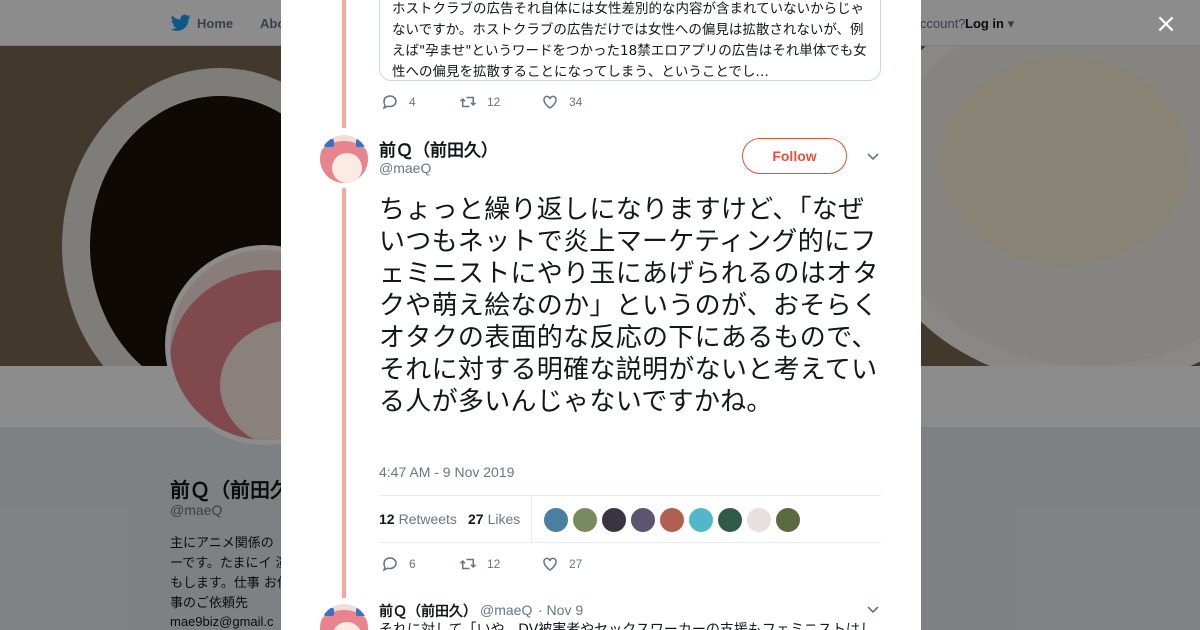 This screenshot has height=630, width=1200. What do you see at coordinates (405, 168) in the screenshot?
I see `author-handle: @maeQ` at bounding box center [405, 168].